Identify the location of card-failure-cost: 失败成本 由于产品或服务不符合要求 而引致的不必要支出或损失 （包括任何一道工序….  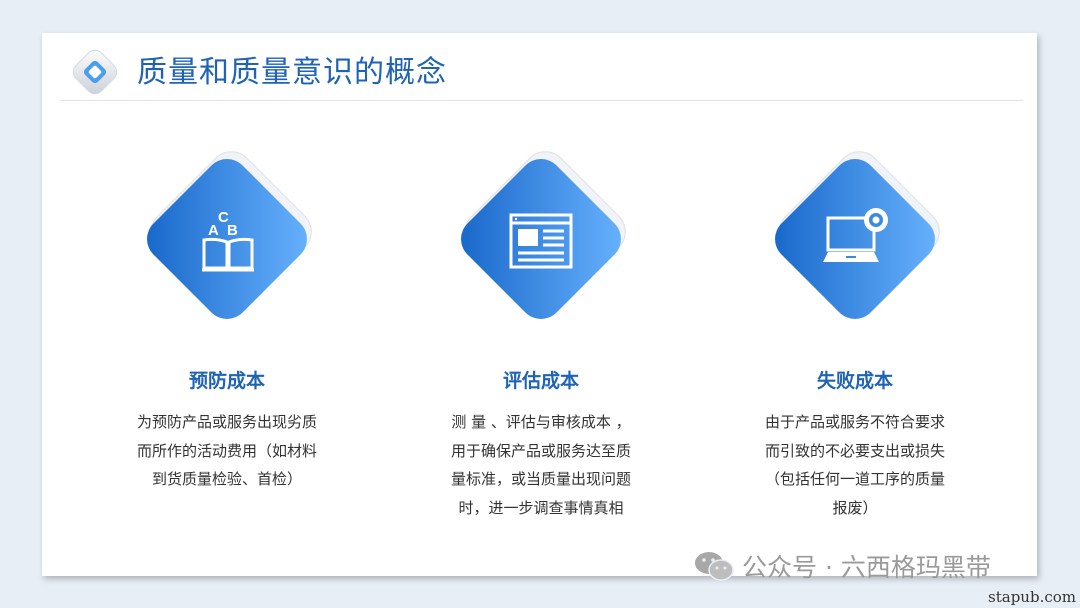
(855, 331).